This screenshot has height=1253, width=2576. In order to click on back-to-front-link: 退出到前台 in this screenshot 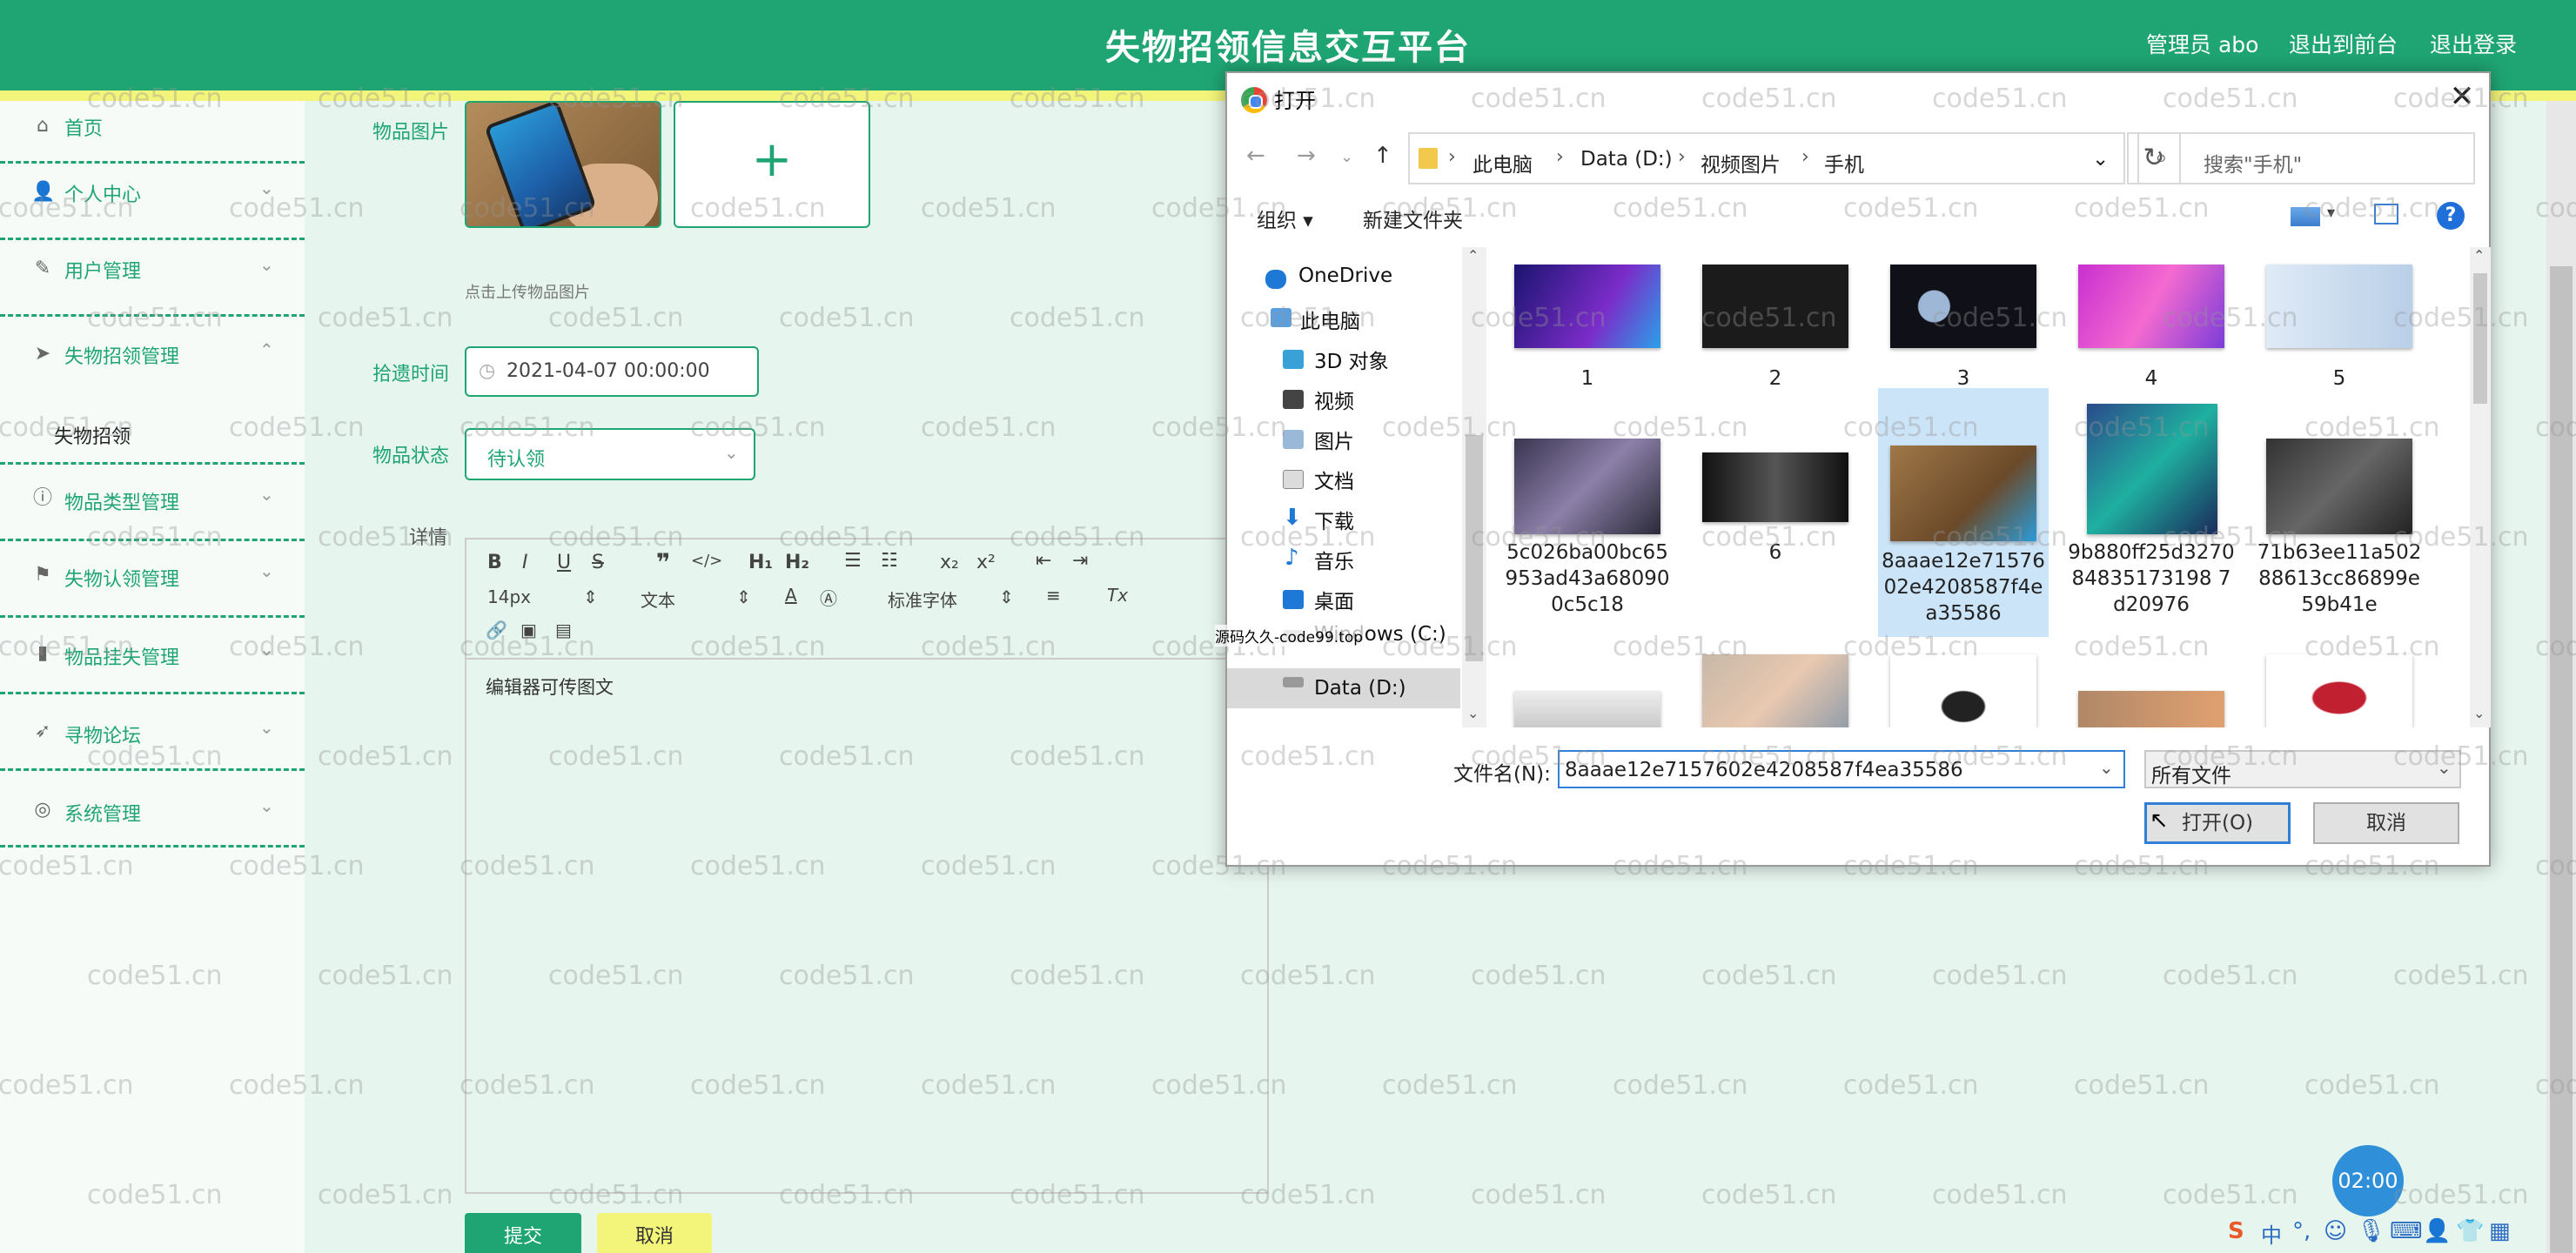, I will do `click(2343, 43)`.